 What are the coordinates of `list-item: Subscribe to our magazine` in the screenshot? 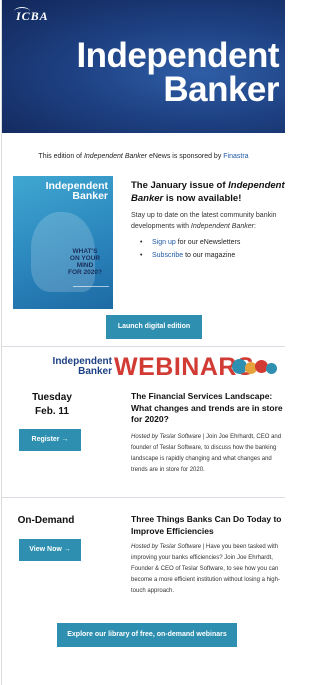 It's located at (189, 255).